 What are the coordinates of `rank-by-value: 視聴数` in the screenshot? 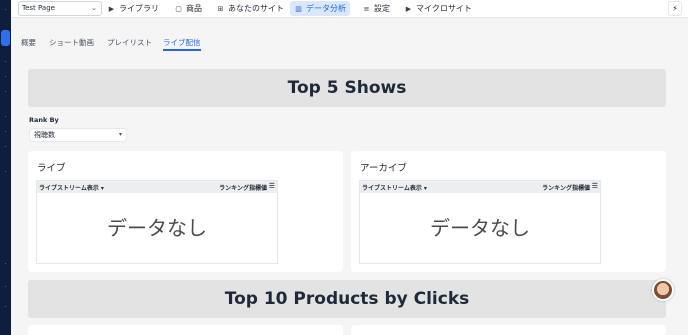 It's located at (44, 135).